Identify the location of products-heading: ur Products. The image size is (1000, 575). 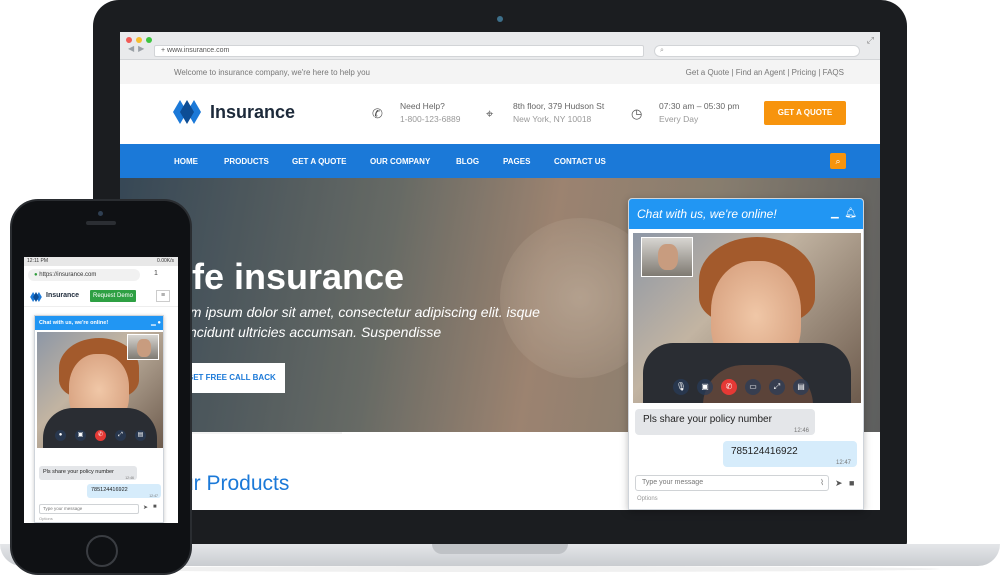
(236, 483).